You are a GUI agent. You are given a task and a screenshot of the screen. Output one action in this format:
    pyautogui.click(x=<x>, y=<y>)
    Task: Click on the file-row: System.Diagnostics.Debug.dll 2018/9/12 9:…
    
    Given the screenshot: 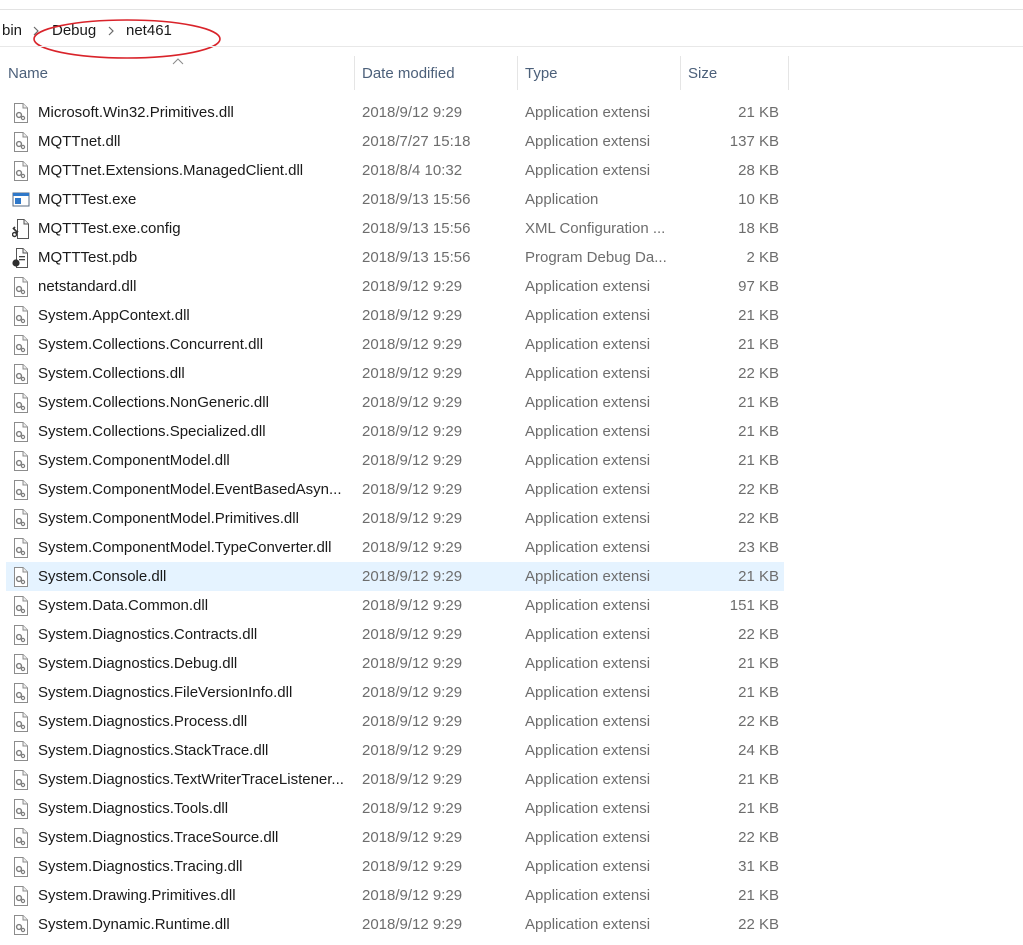 What is the action you would take?
    pyautogui.click(x=395, y=663)
    